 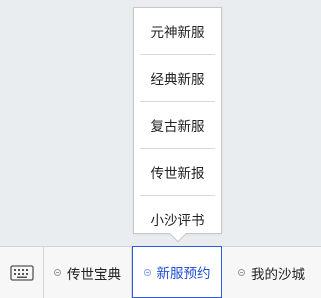 What do you see at coordinates (177, 172) in the screenshot?
I see `submenu-item-chuanshi-news: 传世新报` at bounding box center [177, 172].